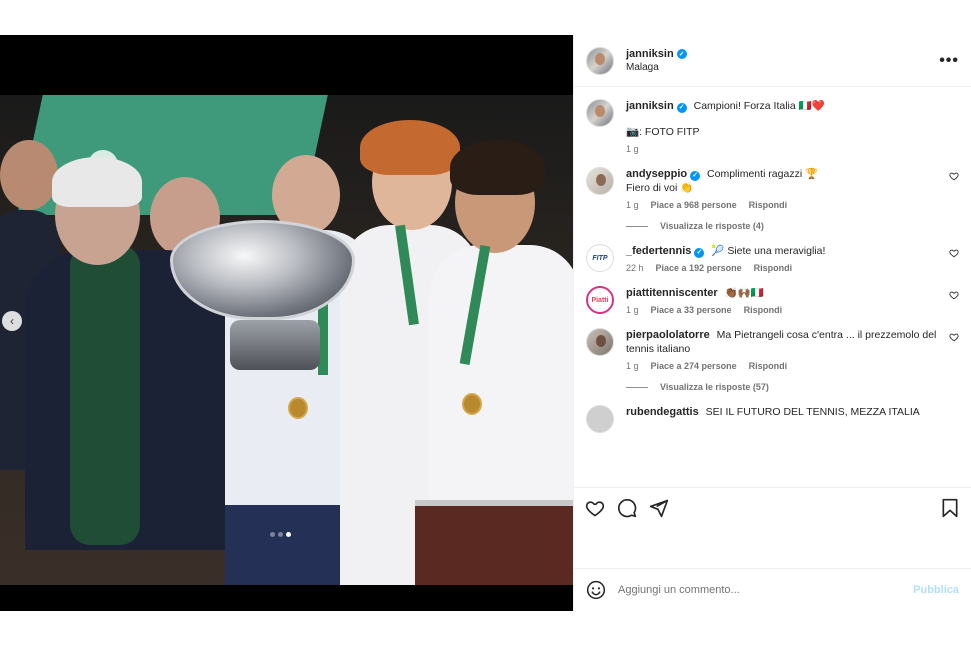  Describe the element at coordinates (763, 174) in the screenshot. I see `comment-text: Complimenti ragazzi 🏆` at that location.